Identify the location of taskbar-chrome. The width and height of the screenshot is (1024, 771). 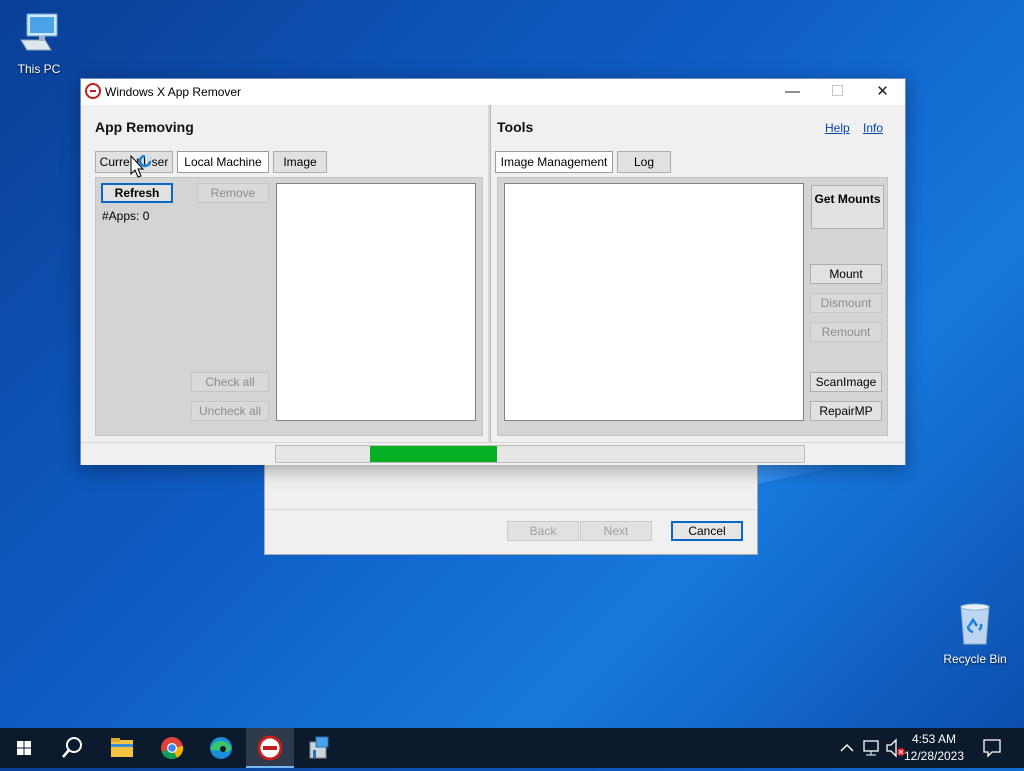
(172, 748).